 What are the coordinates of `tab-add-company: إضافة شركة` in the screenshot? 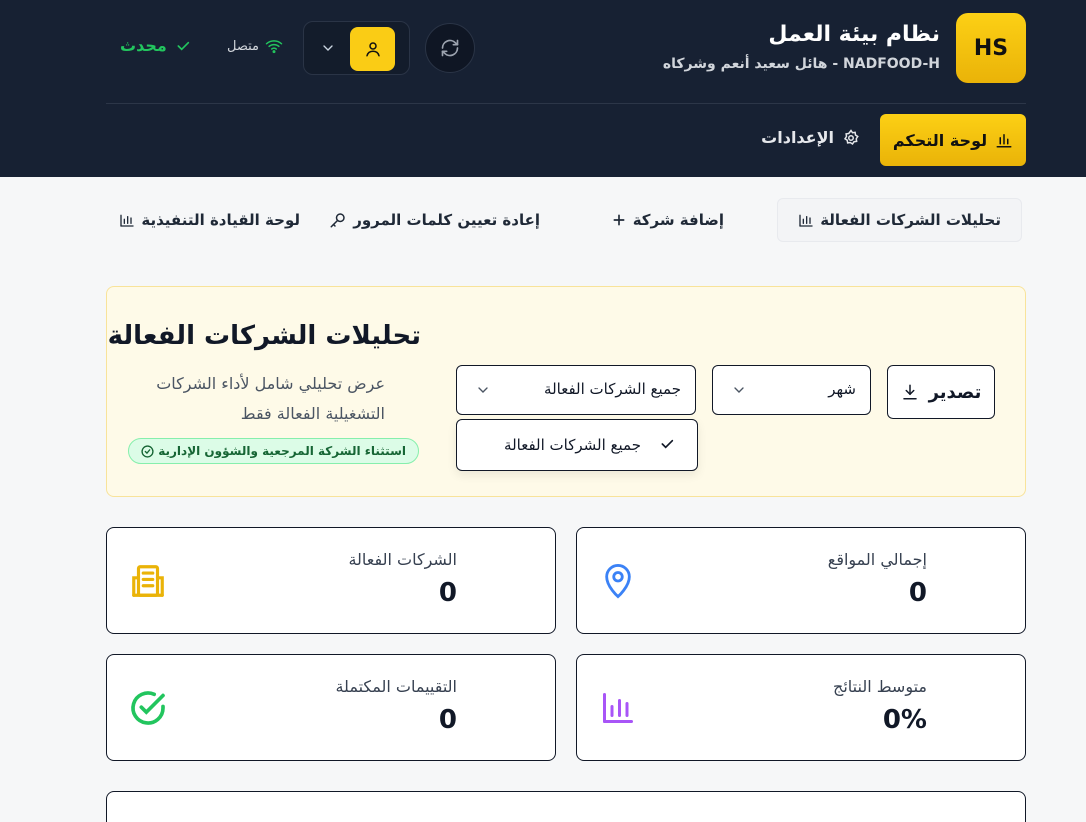 It's located at (667, 220).